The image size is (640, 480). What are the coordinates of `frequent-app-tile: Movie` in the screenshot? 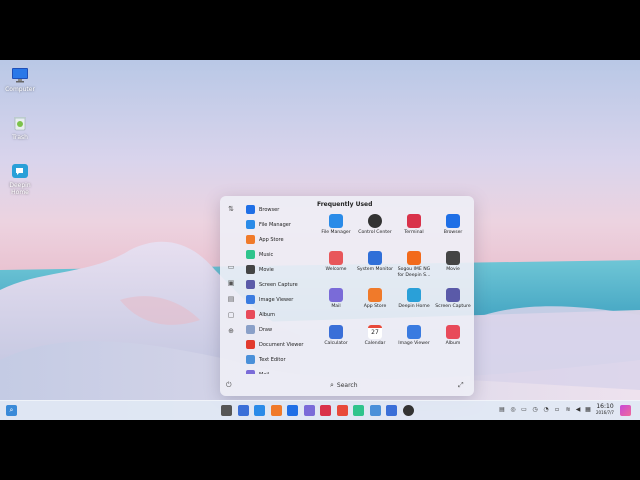 It's located at (453, 262).